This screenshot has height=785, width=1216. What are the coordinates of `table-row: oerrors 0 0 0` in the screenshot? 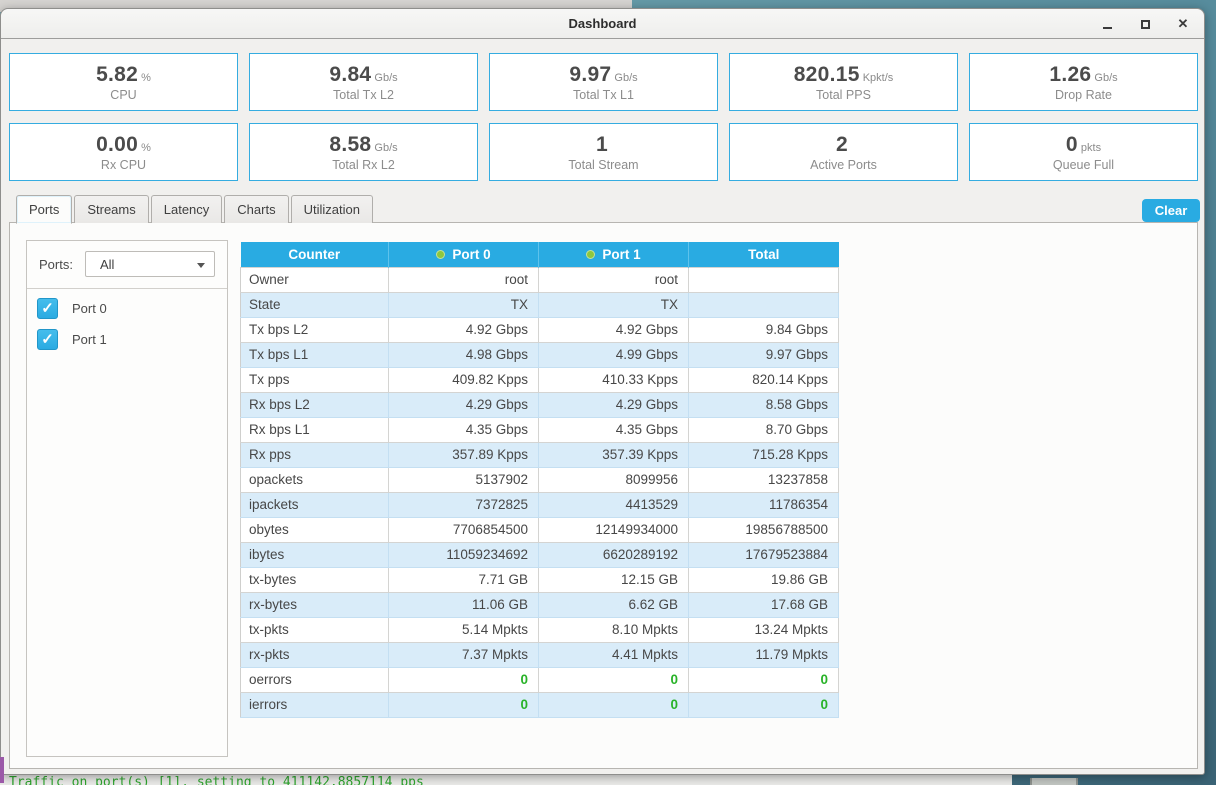 It's located at (539, 679).